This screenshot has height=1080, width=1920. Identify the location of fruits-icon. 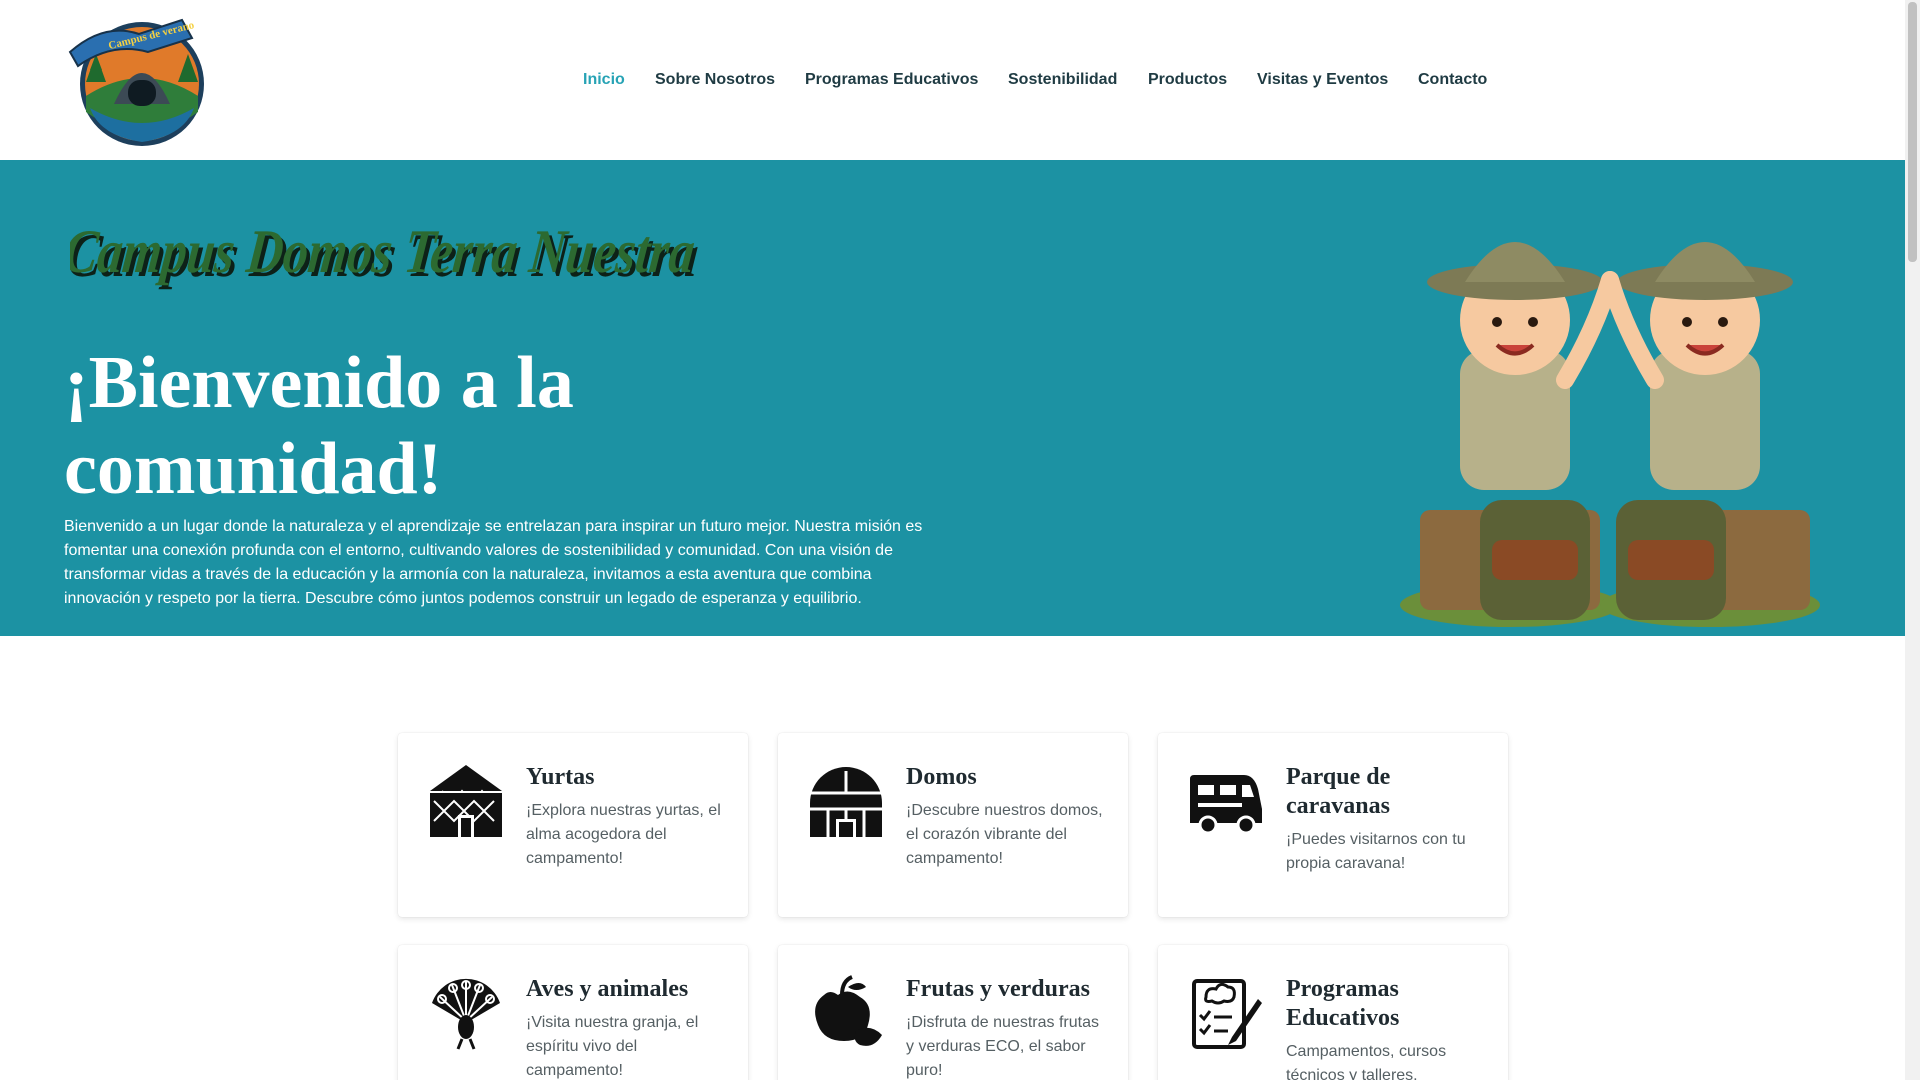
(848, 1010).